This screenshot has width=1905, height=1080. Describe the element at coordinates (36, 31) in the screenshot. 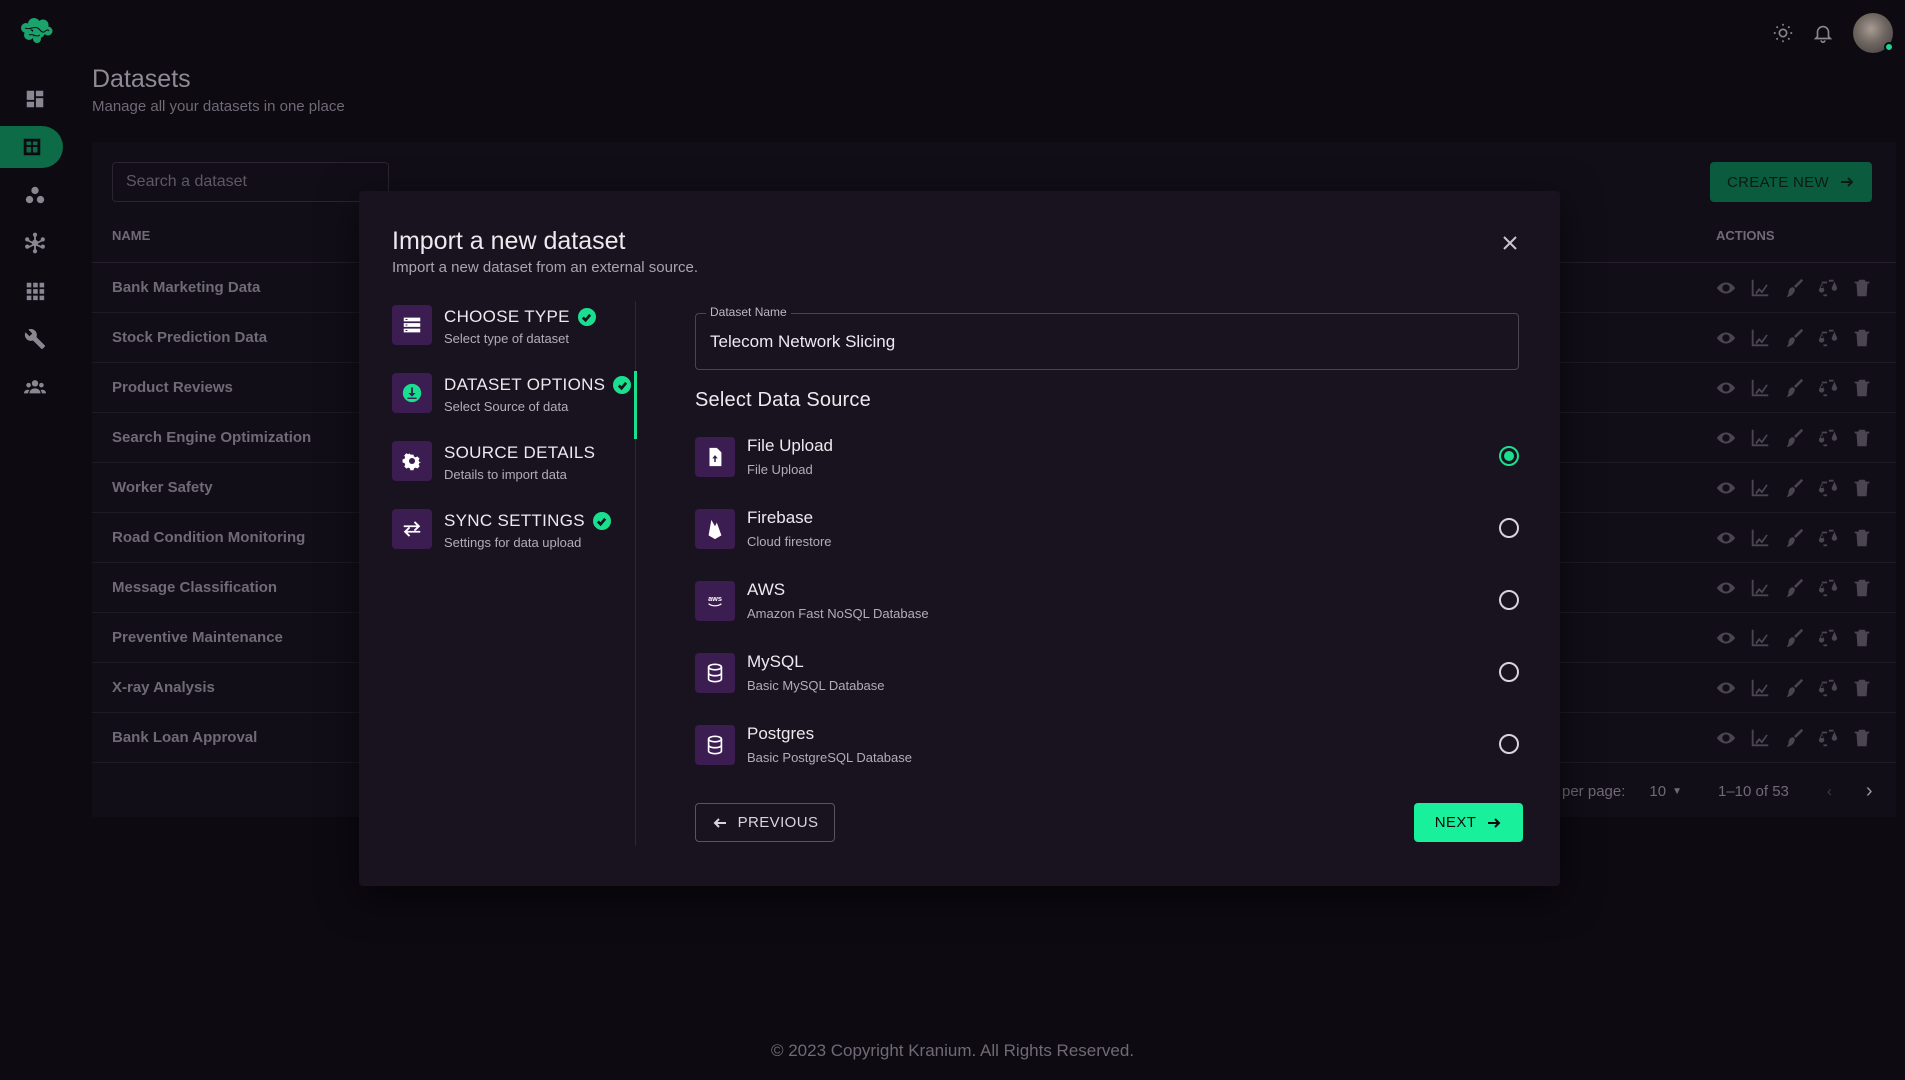

I see `kranium-logo` at that location.